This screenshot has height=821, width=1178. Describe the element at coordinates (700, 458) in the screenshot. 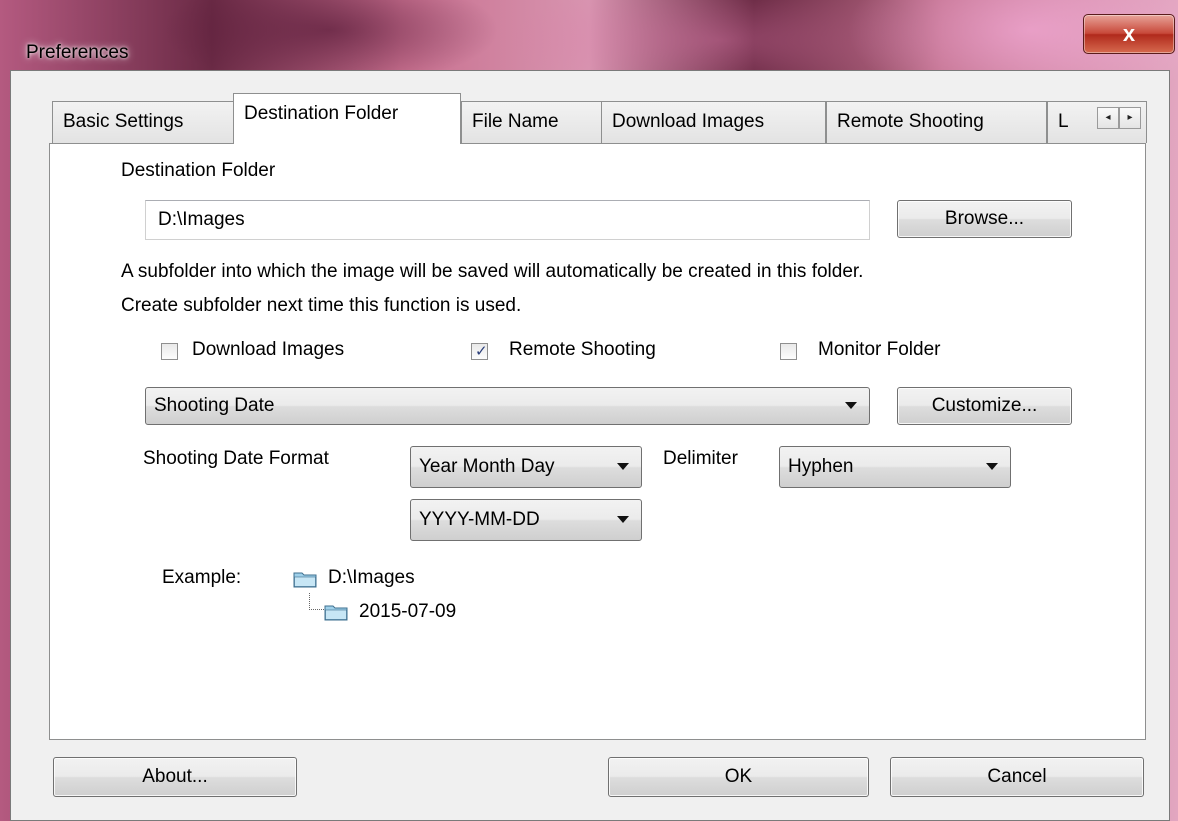

I see `delimiter-label: Delimiter` at that location.